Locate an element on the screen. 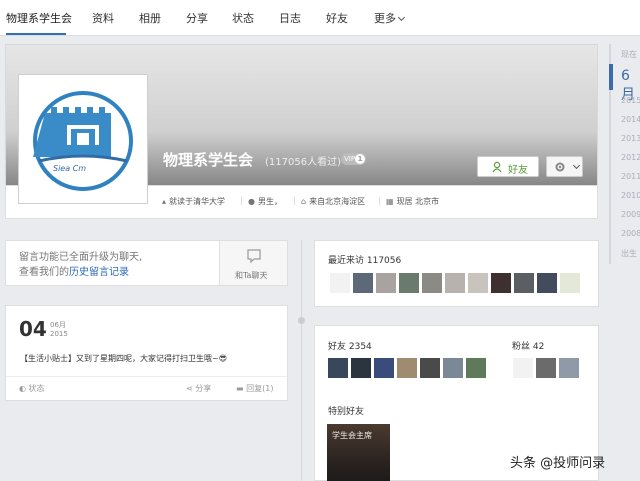 The width and height of the screenshot is (640, 481). nav-home: 物理系学生会 is located at coordinates (39, 18).